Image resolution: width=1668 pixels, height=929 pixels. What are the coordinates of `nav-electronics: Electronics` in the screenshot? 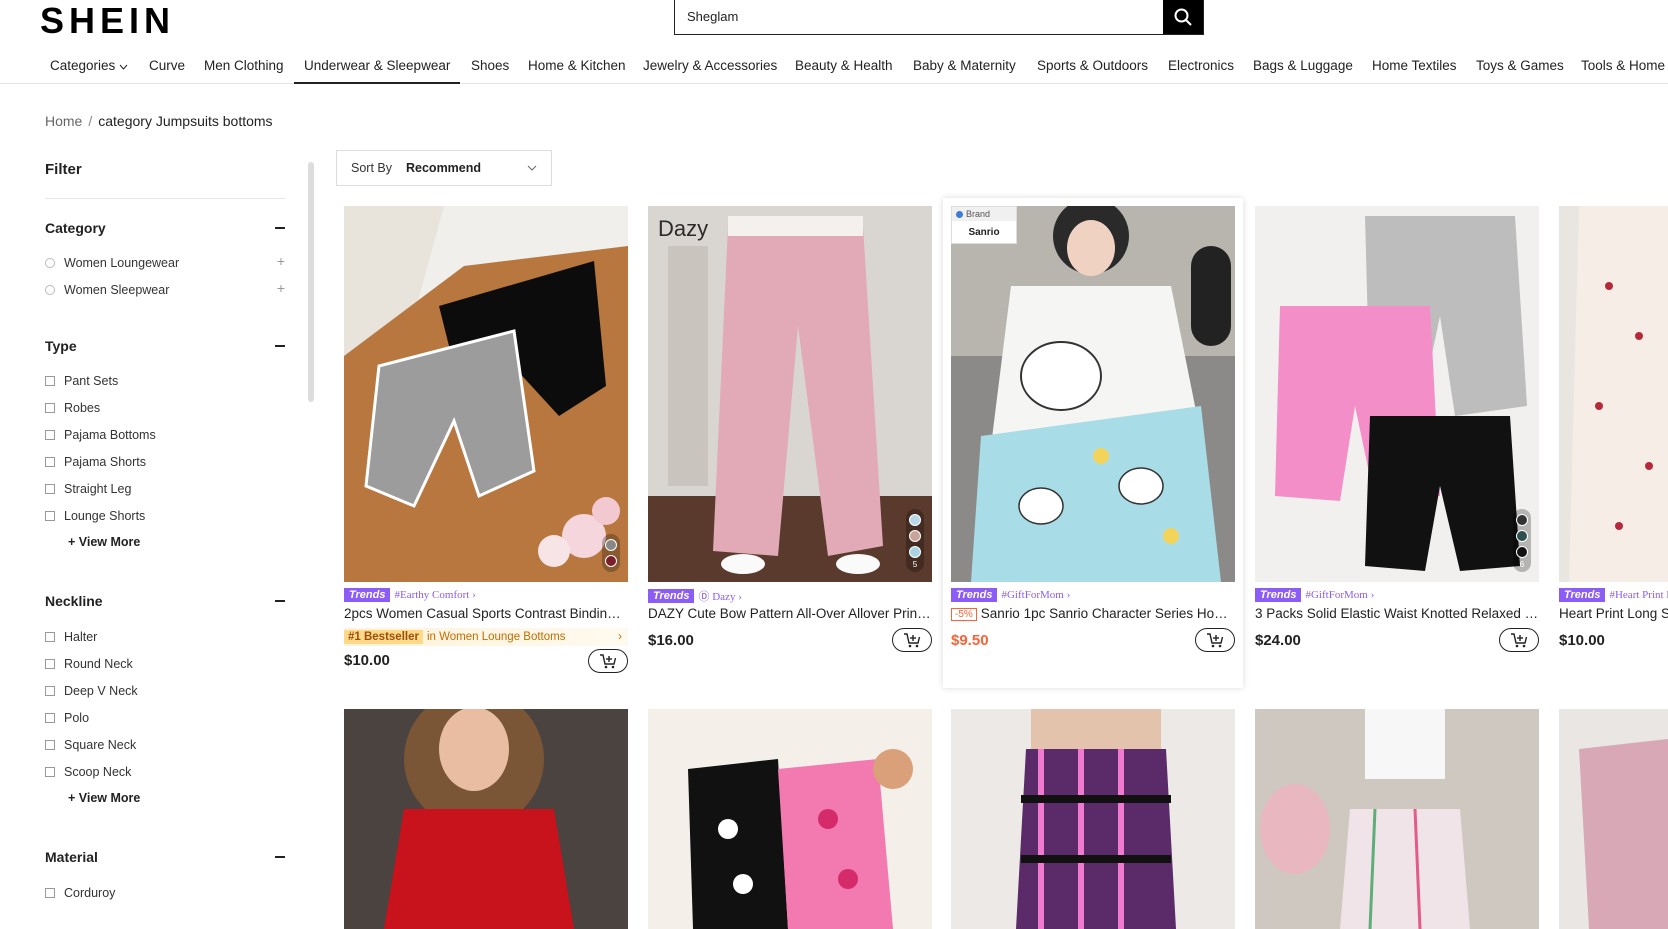 It's located at (1201, 65).